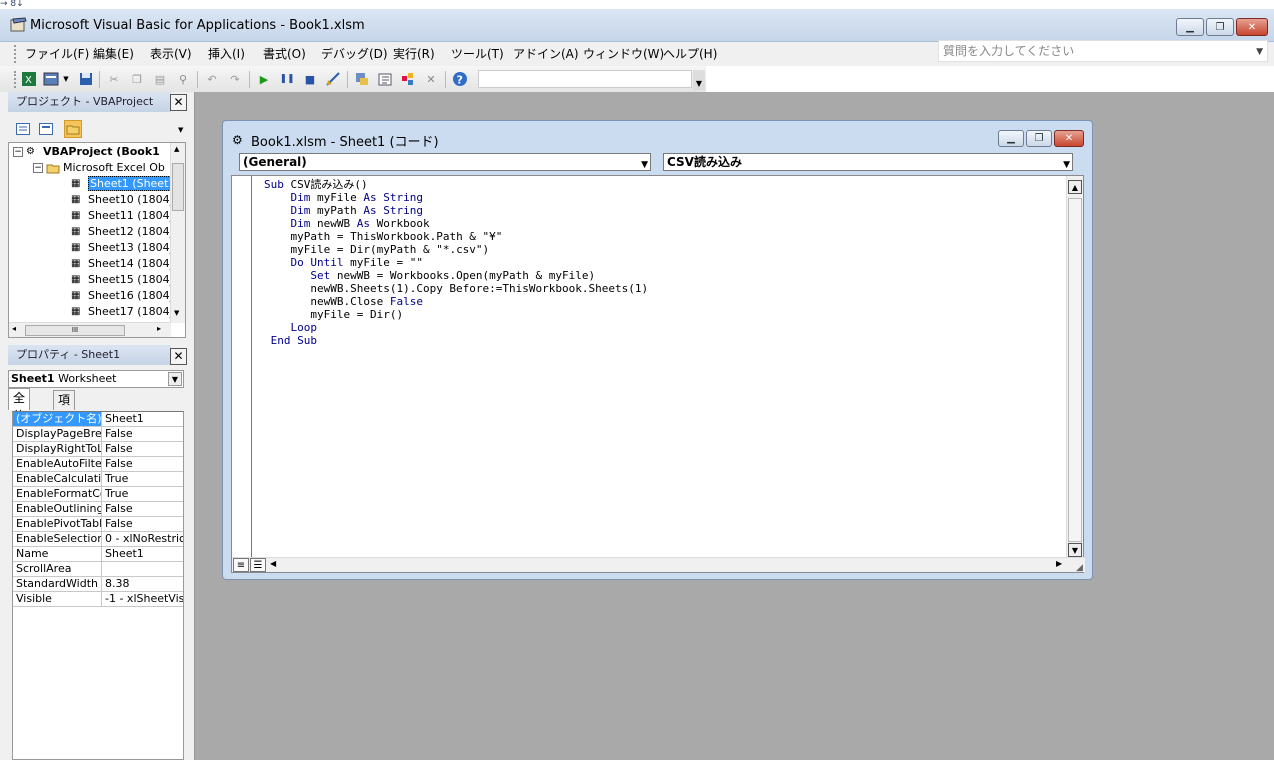 This screenshot has width=1274, height=760. What do you see at coordinates (284, 54) in the screenshot?
I see `menu-format: 書式(O)` at bounding box center [284, 54].